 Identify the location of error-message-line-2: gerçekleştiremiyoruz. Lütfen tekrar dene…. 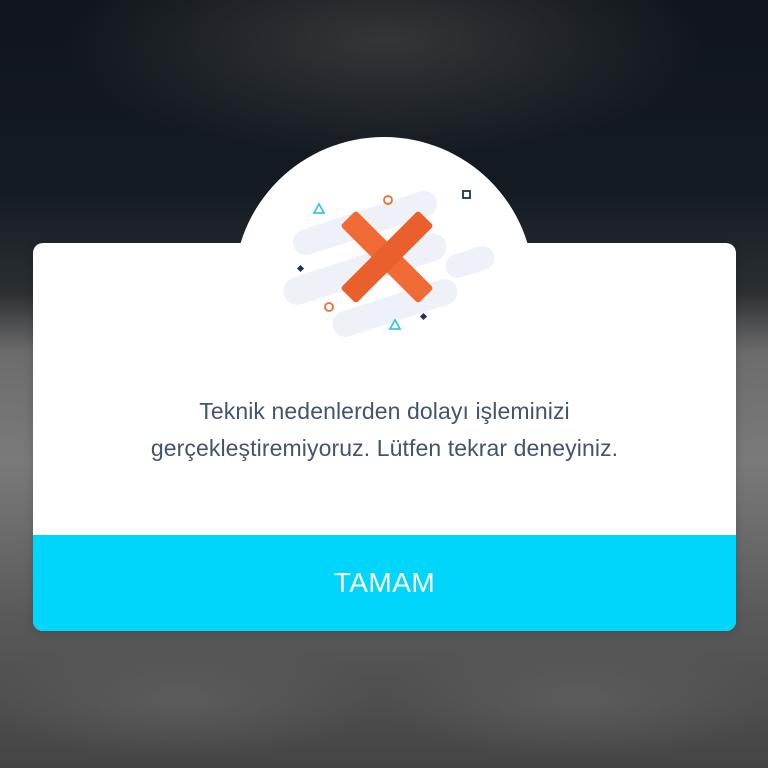
(384, 448).